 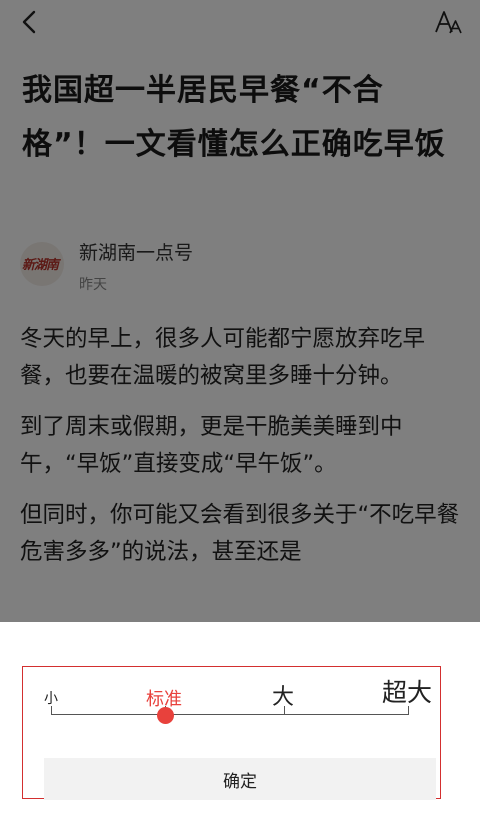 What do you see at coordinates (165, 715) in the screenshot?
I see `font-size-slider-knob` at bounding box center [165, 715].